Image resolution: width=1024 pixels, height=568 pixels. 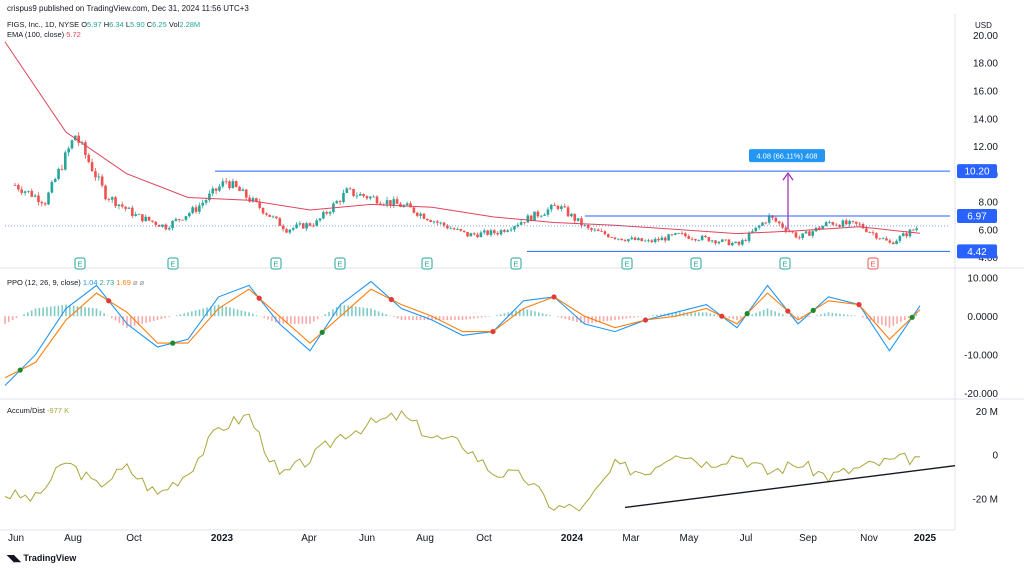 What do you see at coordinates (73, 538) in the screenshot?
I see `time-axis-tick: Aug` at bounding box center [73, 538].